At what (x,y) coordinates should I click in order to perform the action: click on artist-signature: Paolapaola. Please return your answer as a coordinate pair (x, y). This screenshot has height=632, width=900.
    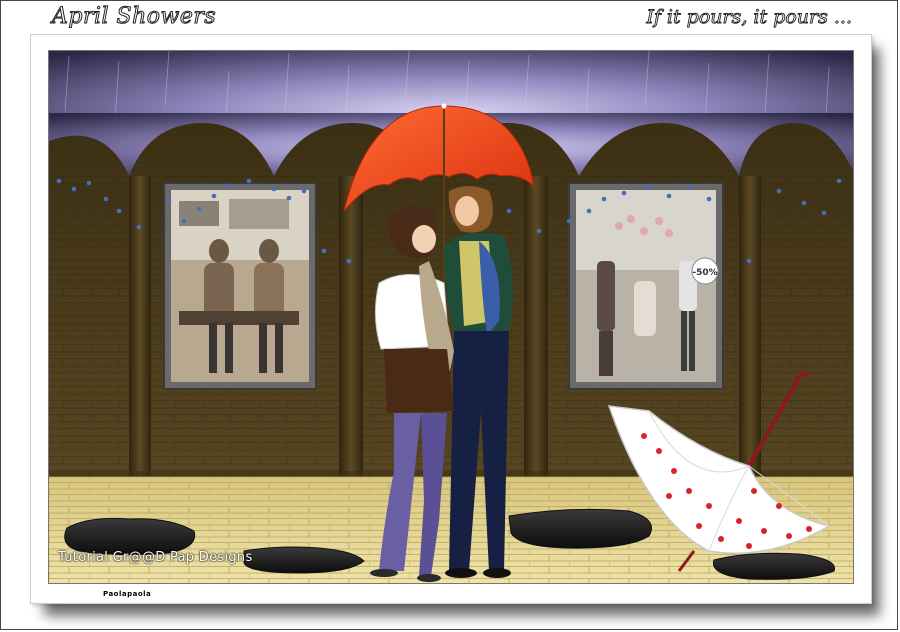
    Looking at the image, I should click on (127, 594).